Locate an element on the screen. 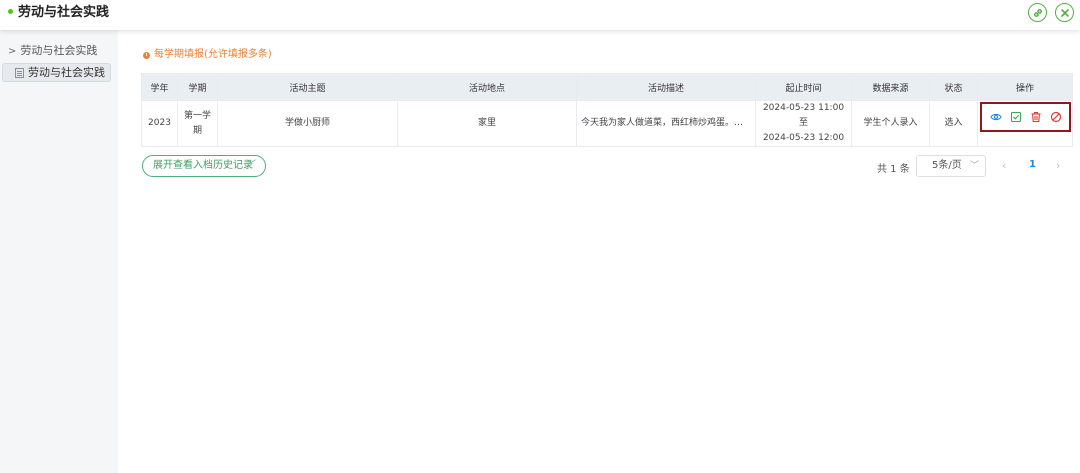 Image resolution: width=1080 pixels, height=473 pixels. cell-status: 选入 is located at coordinates (953, 123).